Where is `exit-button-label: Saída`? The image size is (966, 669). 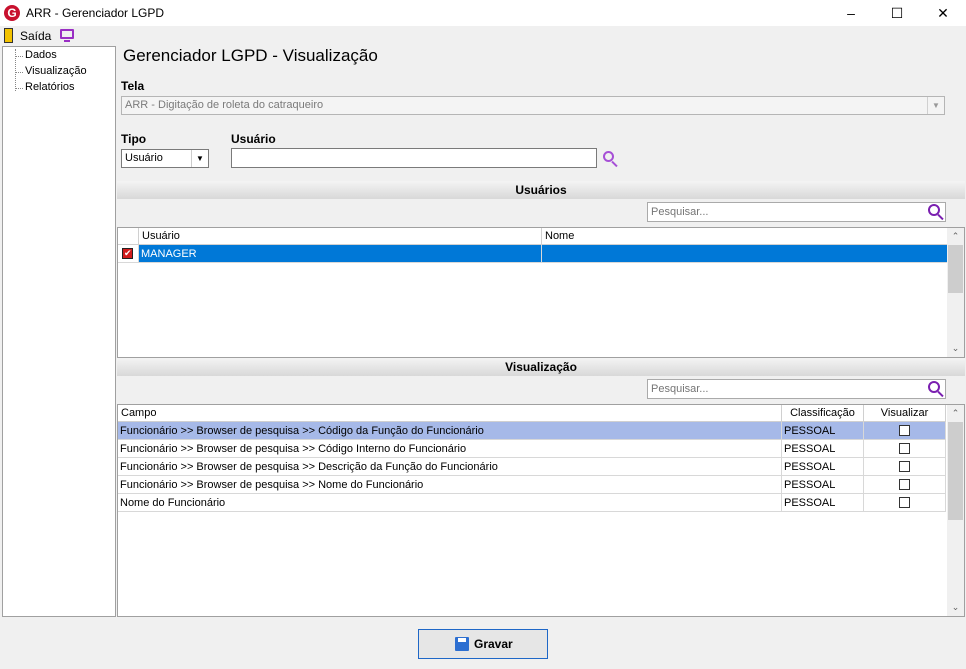
exit-button-label: Saída is located at coordinates (35, 36).